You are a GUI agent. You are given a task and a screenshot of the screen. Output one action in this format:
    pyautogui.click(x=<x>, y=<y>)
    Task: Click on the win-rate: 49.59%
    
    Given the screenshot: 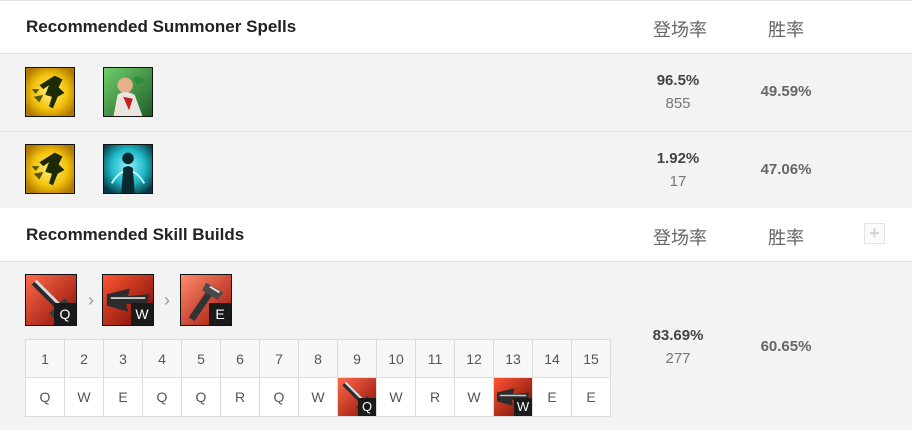 What is the action you would take?
    pyautogui.click(x=786, y=91)
    